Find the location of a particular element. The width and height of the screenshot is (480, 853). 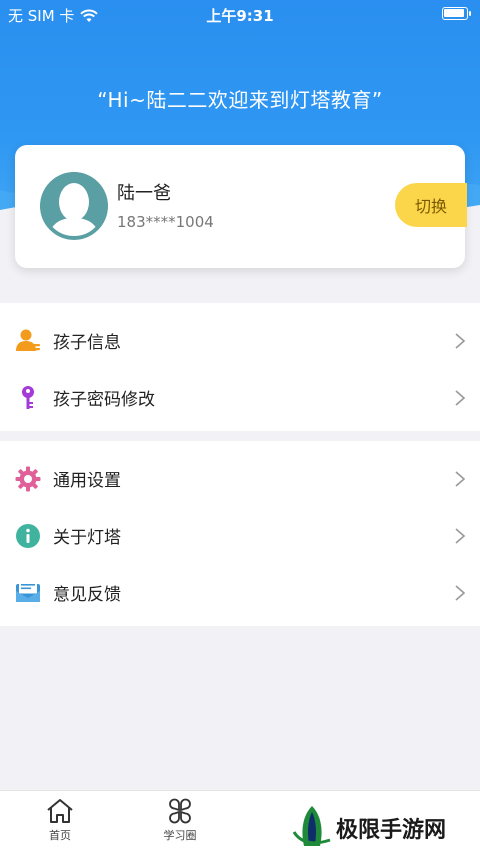

status-time: 上午9:31 is located at coordinates (240, 16).